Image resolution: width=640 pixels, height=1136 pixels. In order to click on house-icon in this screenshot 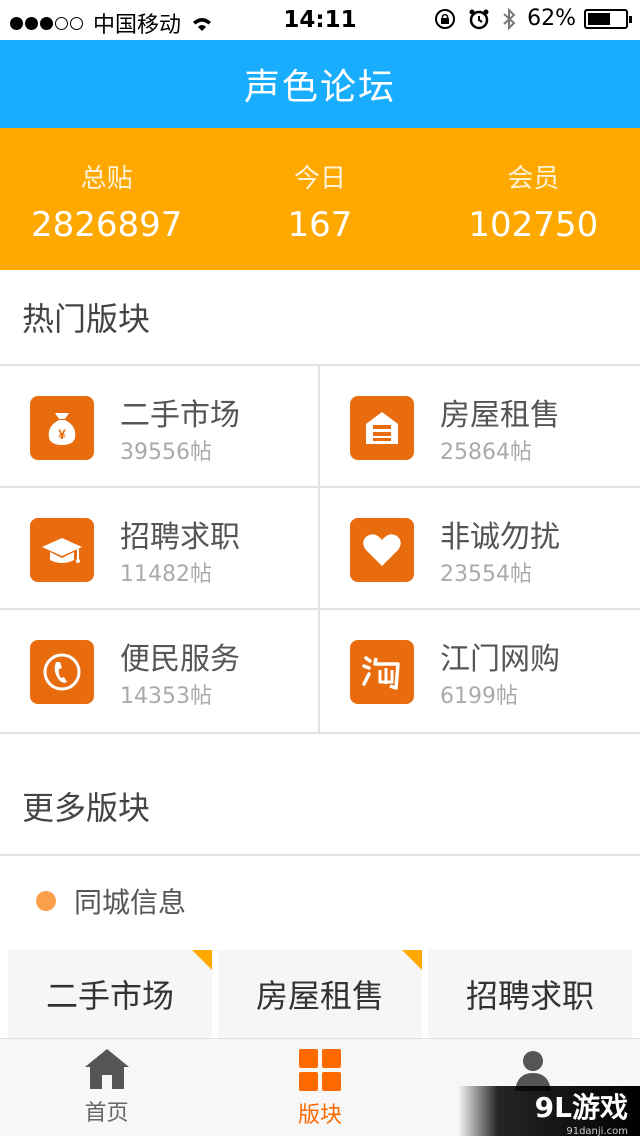, I will do `click(382, 428)`.